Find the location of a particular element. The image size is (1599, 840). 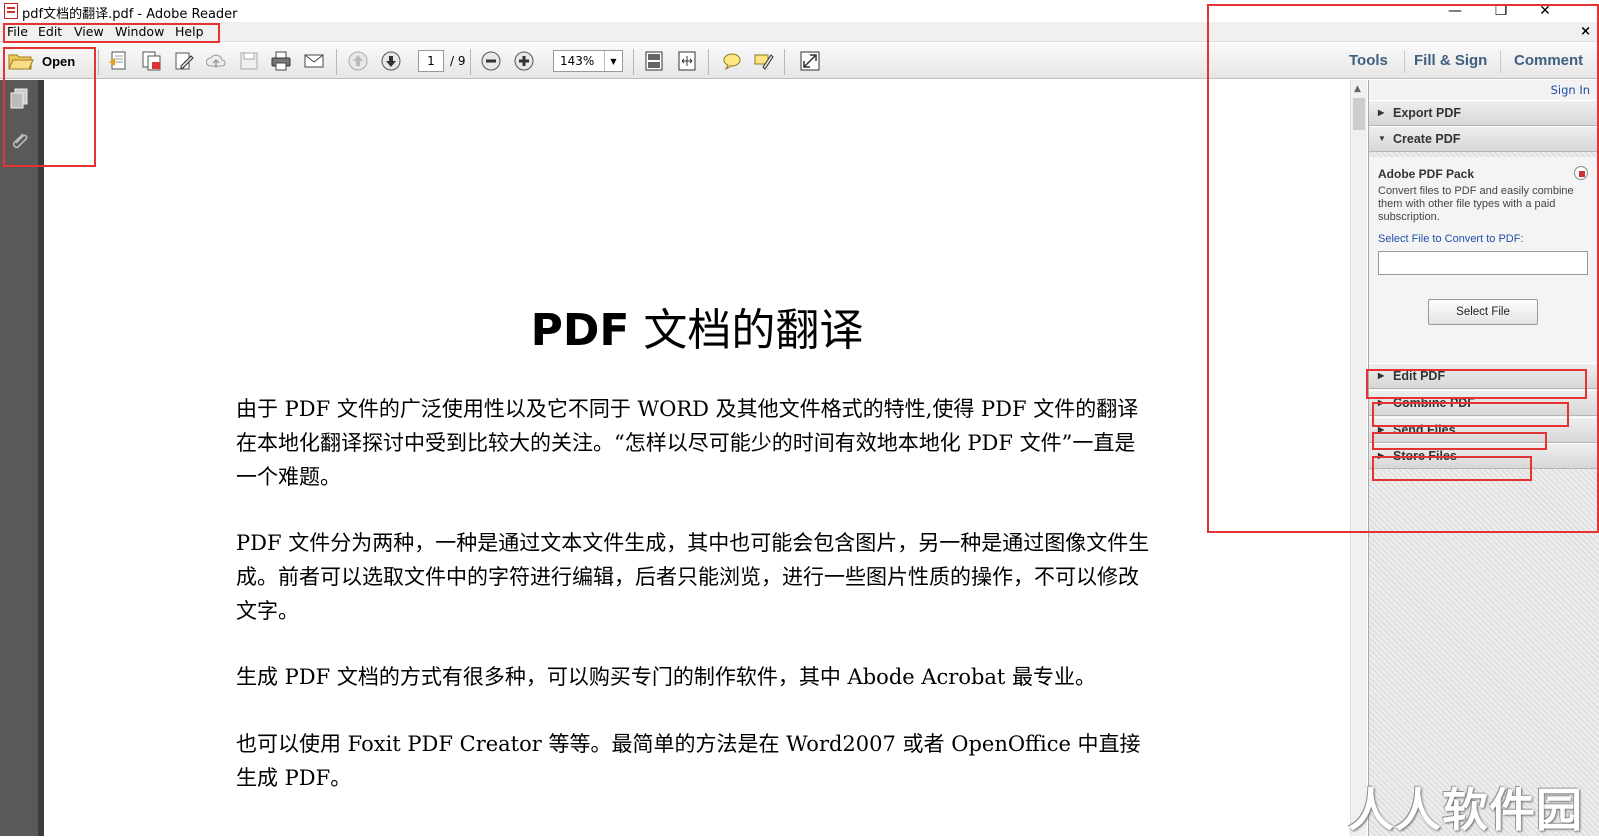

annotation-box-open is located at coordinates (49, 107).